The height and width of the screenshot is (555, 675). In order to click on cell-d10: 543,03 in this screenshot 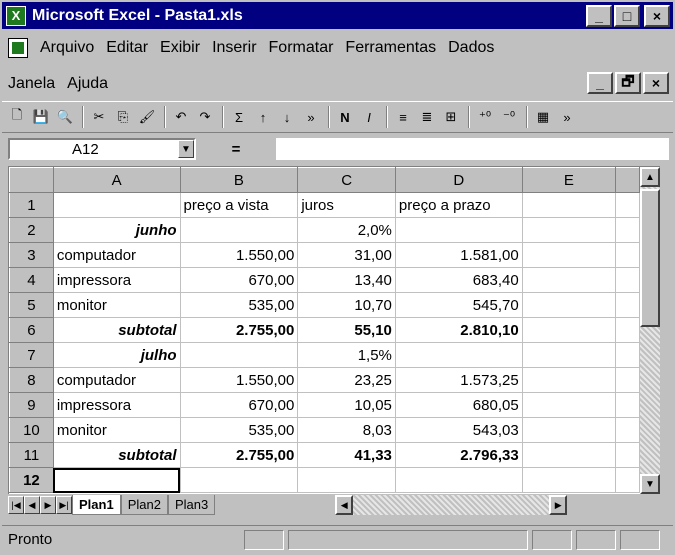, I will do `click(459, 430)`.